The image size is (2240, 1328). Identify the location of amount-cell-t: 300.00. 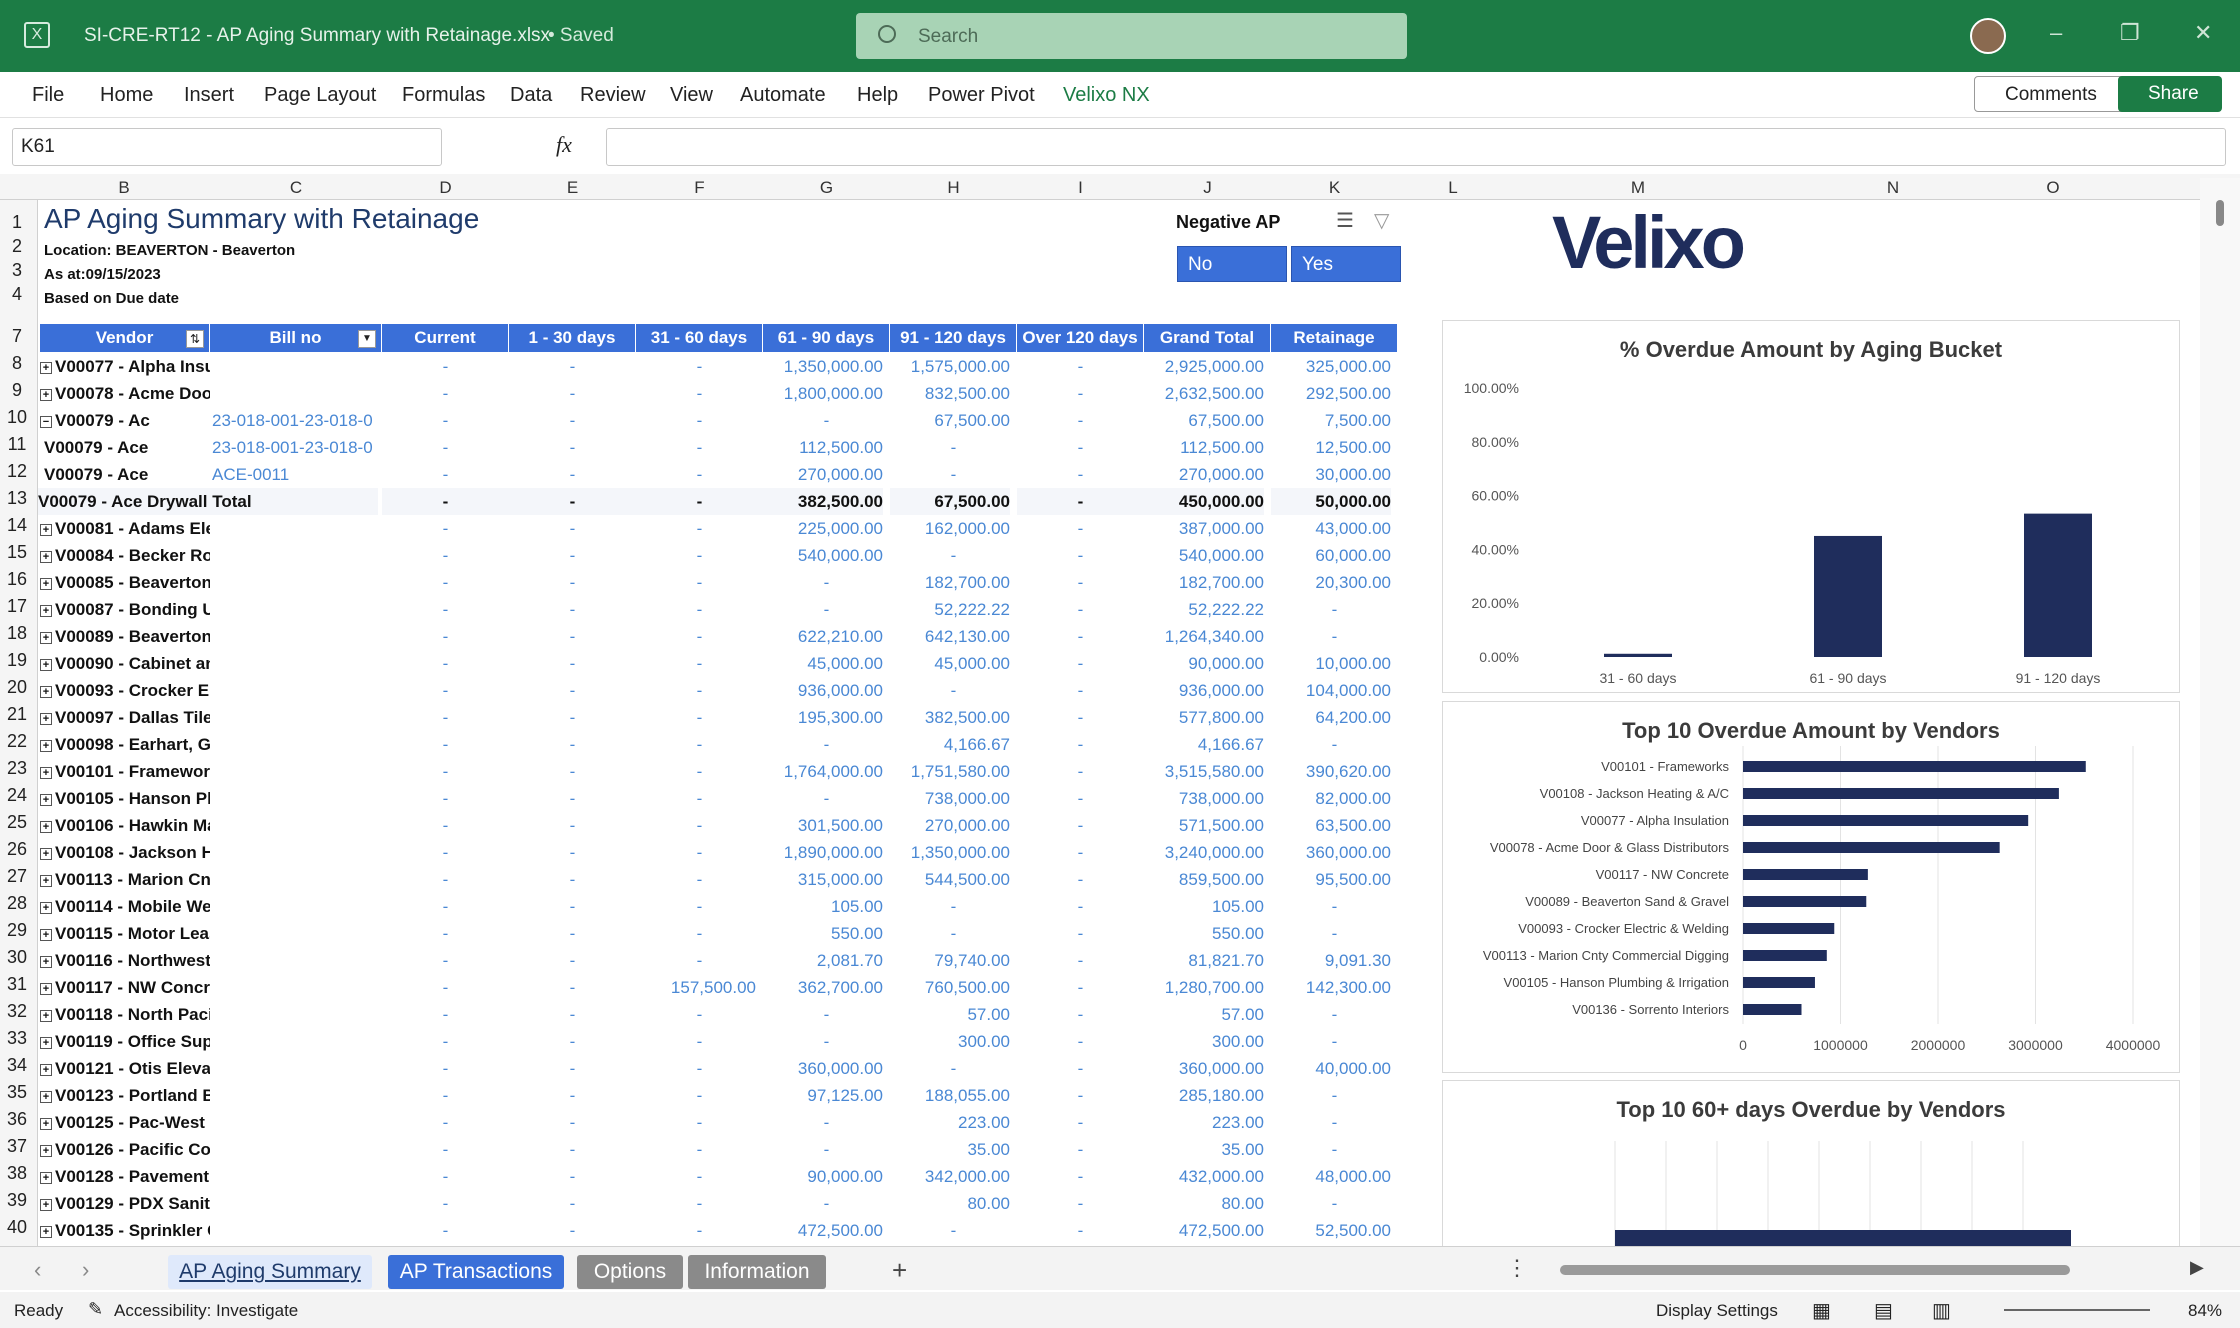
(1204, 1041).